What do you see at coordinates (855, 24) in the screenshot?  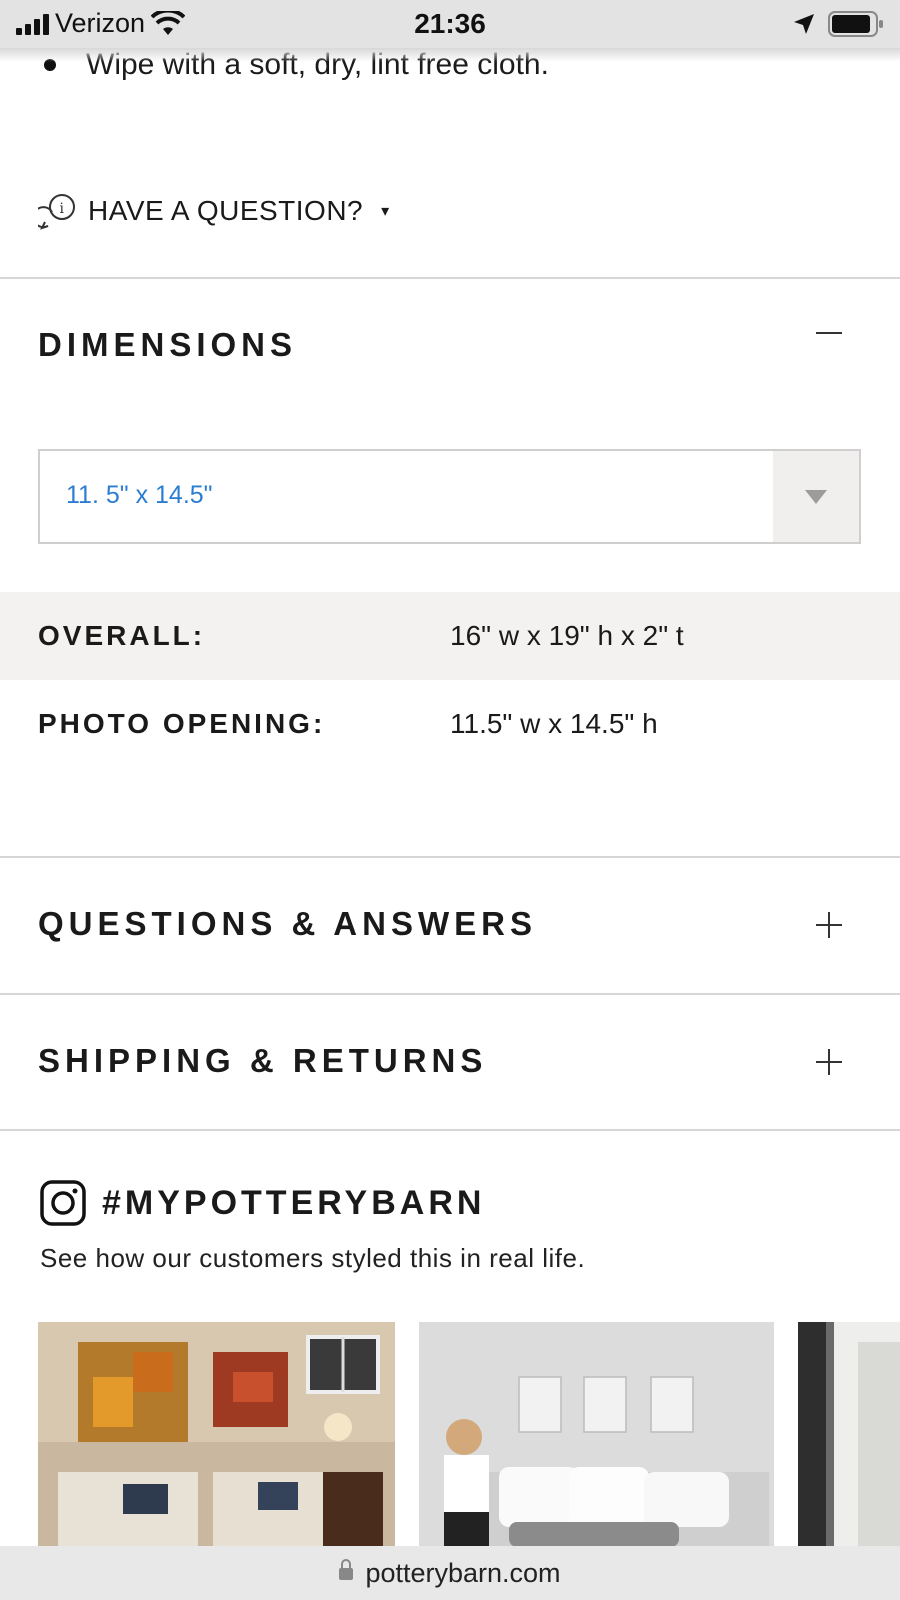 I see `battery-icon` at bounding box center [855, 24].